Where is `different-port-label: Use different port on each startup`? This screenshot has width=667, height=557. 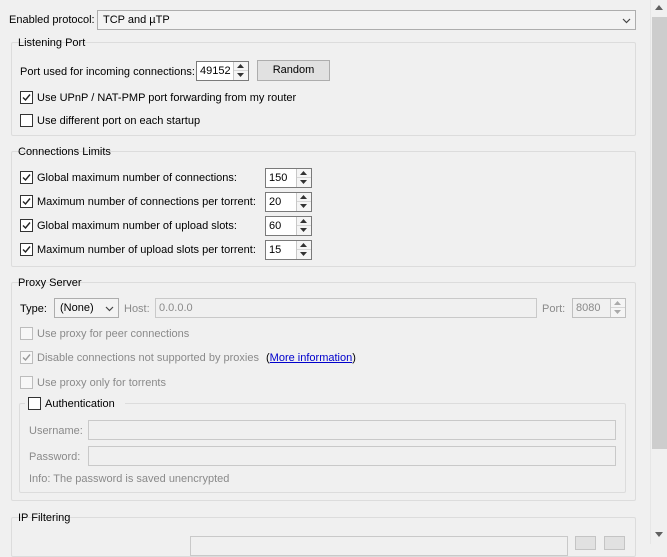
different-port-label: Use different port on each startup is located at coordinates (119, 121).